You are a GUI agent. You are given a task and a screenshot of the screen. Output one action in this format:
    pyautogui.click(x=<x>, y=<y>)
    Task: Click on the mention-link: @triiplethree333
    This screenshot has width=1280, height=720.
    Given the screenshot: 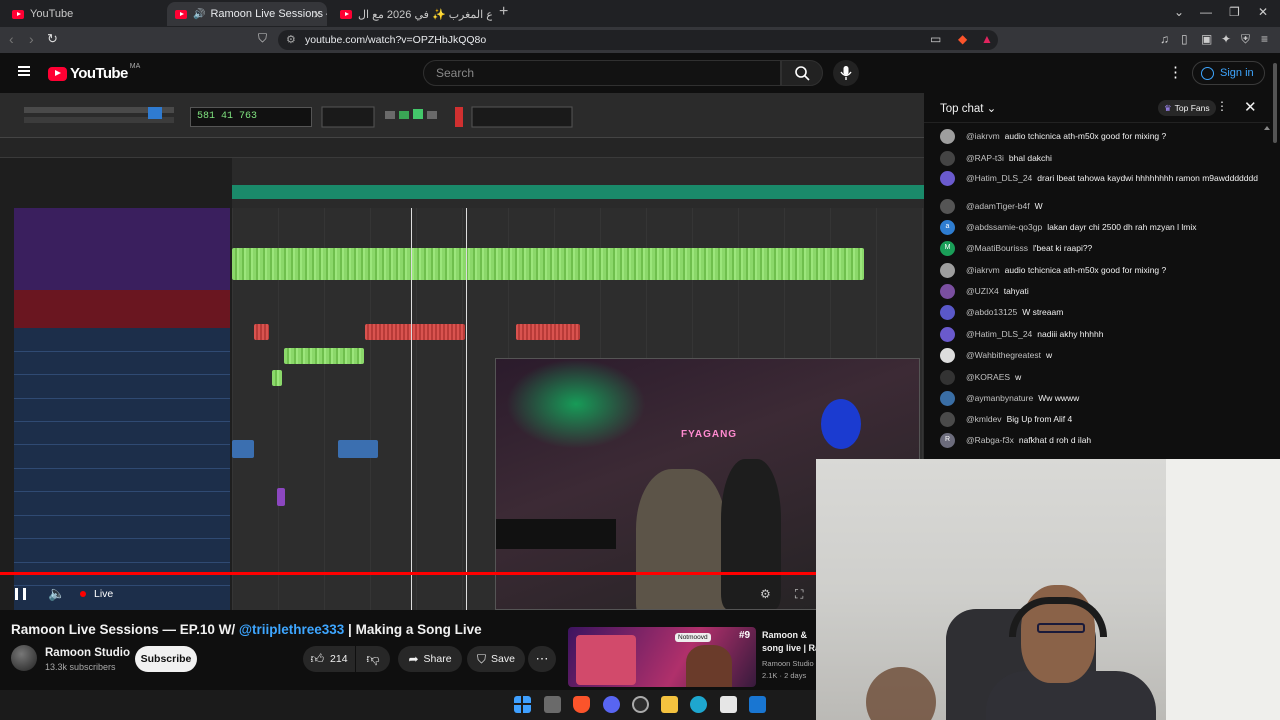 What is the action you would take?
    pyautogui.click(x=291, y=629)
    